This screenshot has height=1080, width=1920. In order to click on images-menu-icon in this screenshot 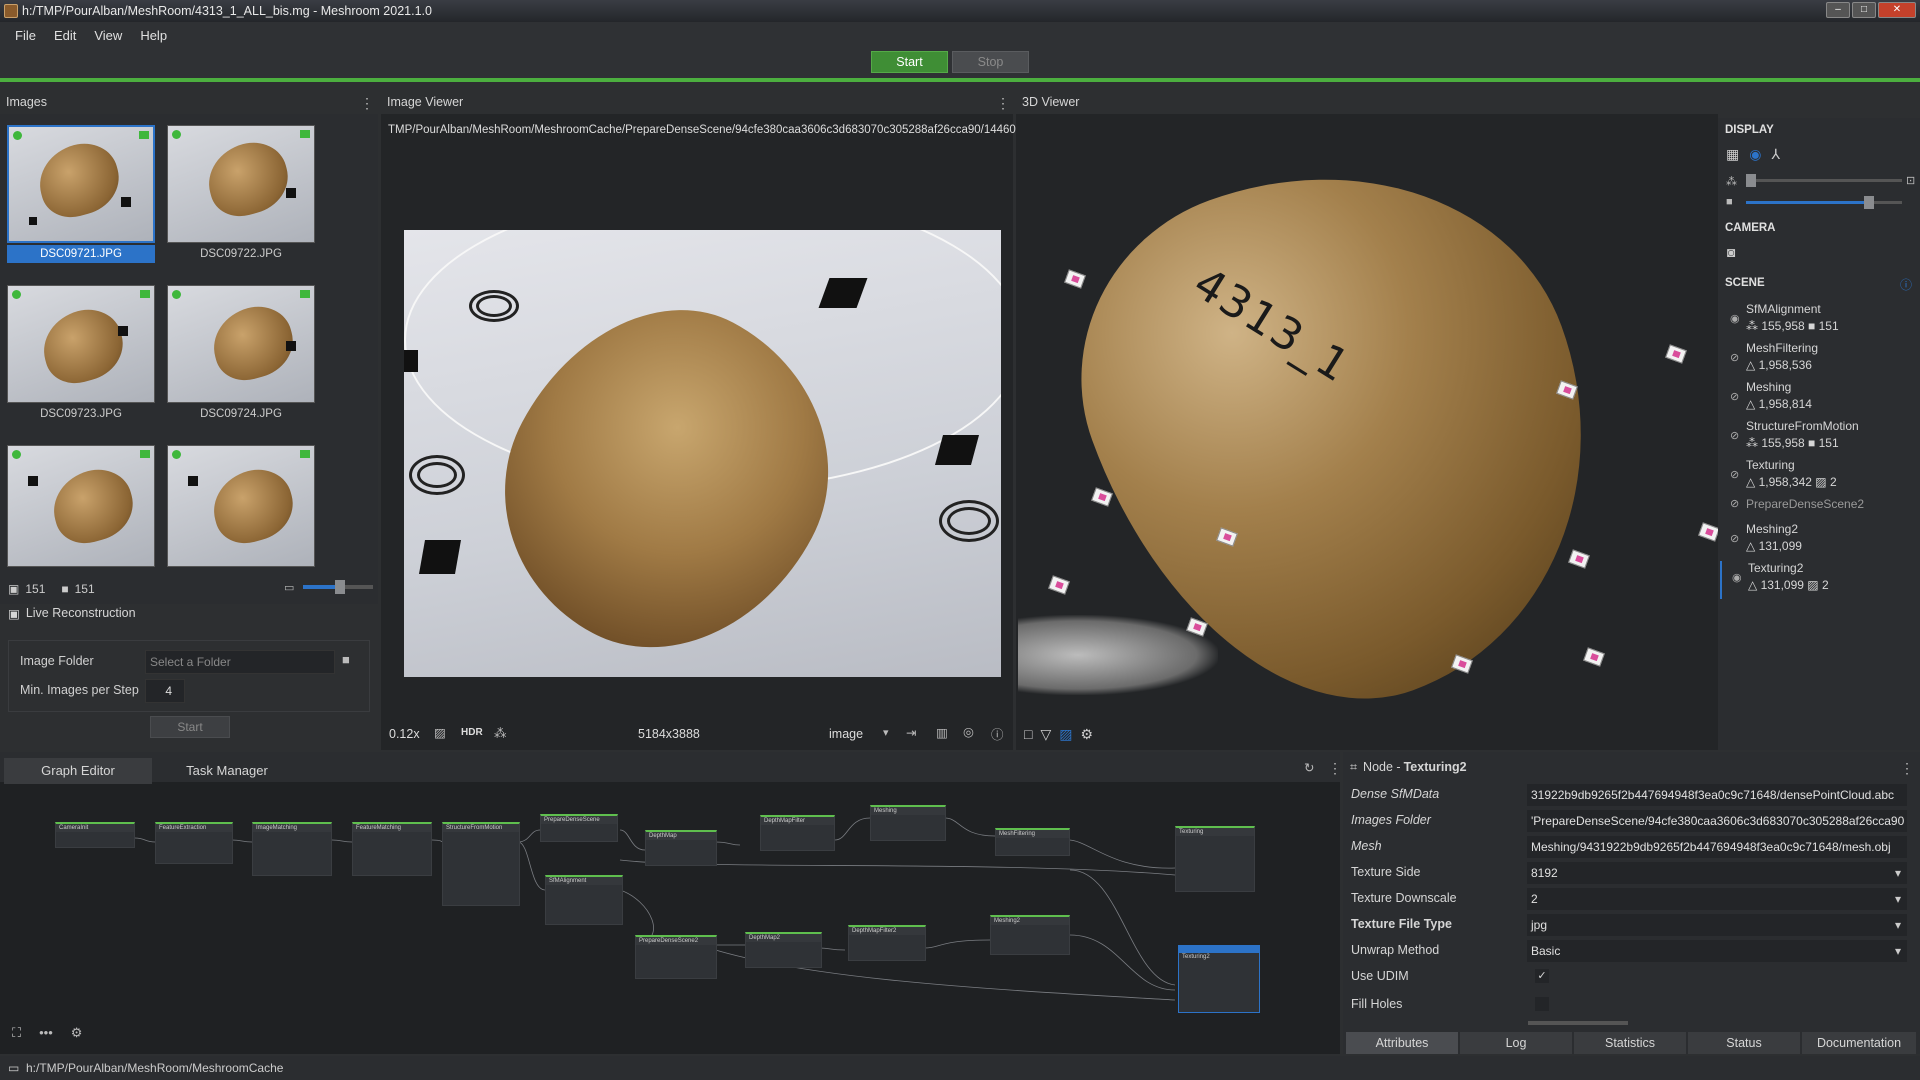, I will do `click(362, 102)`.